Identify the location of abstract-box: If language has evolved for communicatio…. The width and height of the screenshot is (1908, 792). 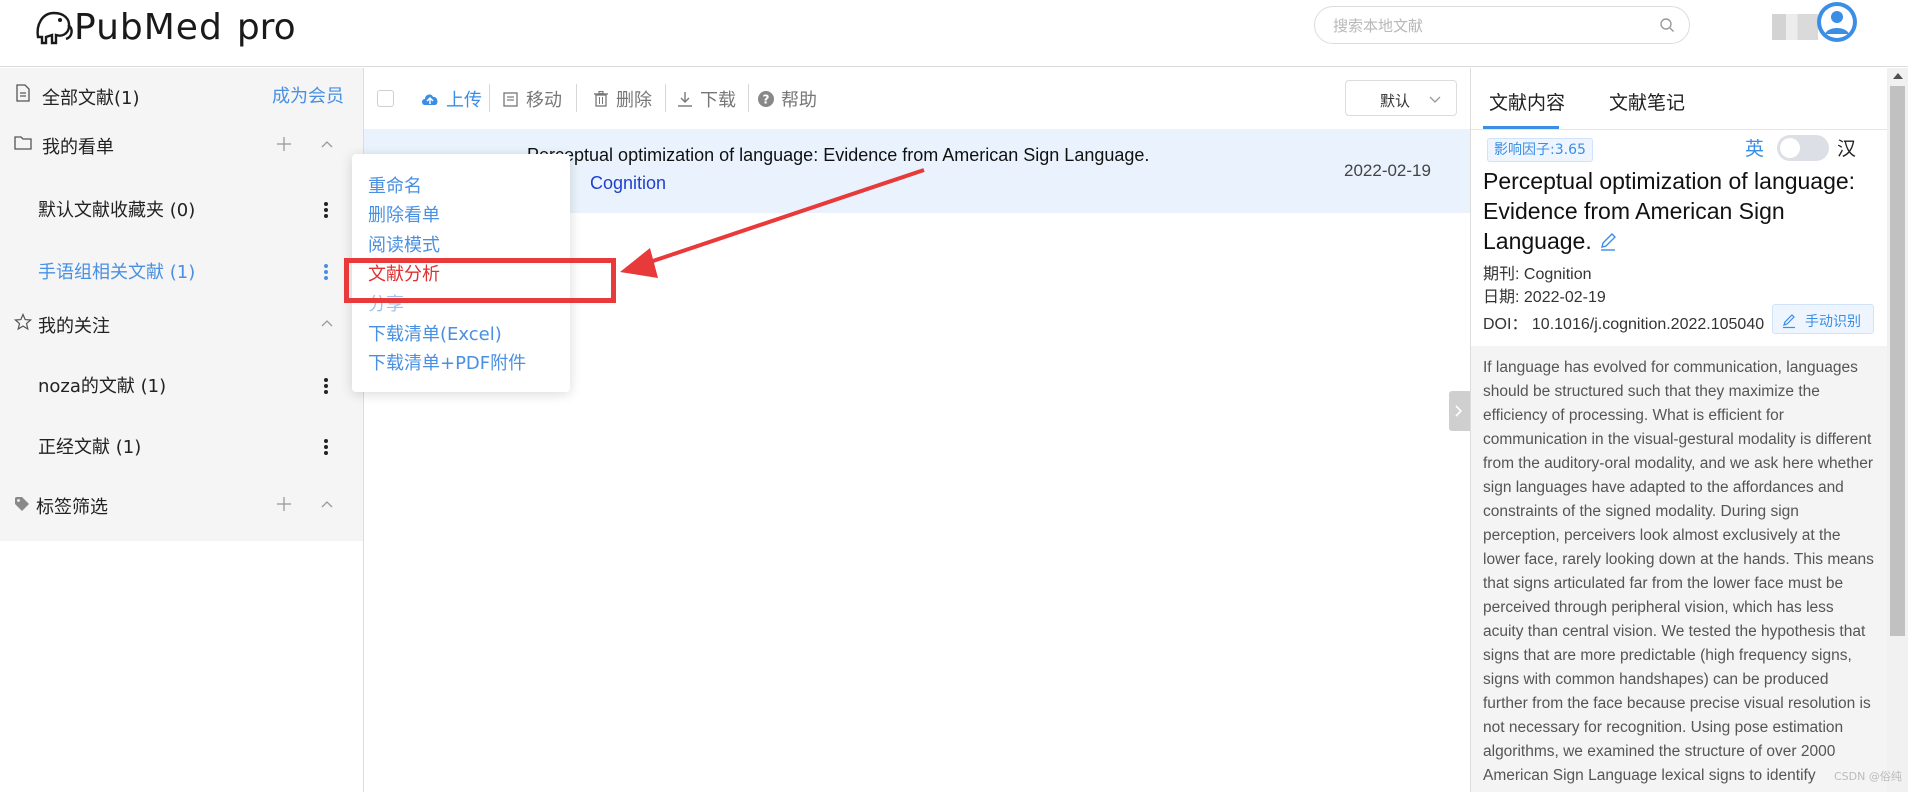
(1679, 569).